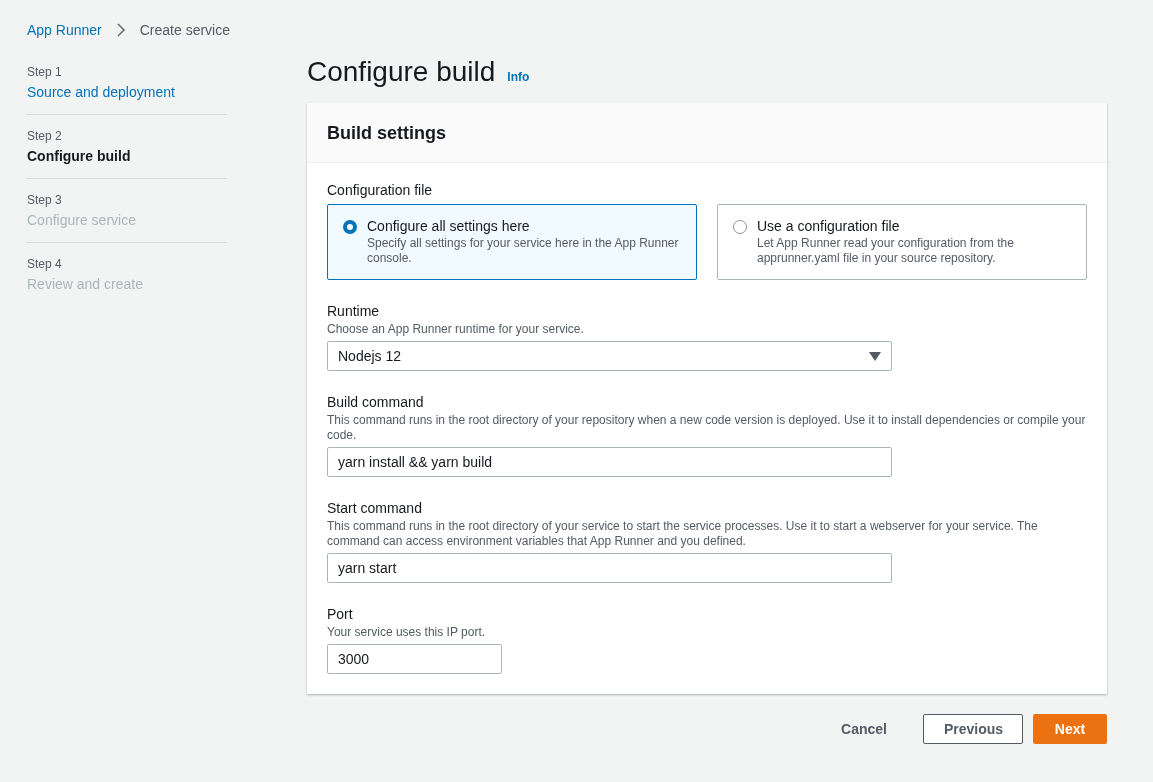 The height and width of the screenshot is (782, 1153). I want to click on panel-title: Build settings, so click(387, 133).